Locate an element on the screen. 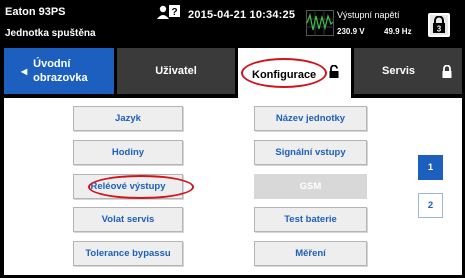 The image size is (465, 278). tab-home: ◀ Úvodní obrazovka is located at coordinates (59, 71).